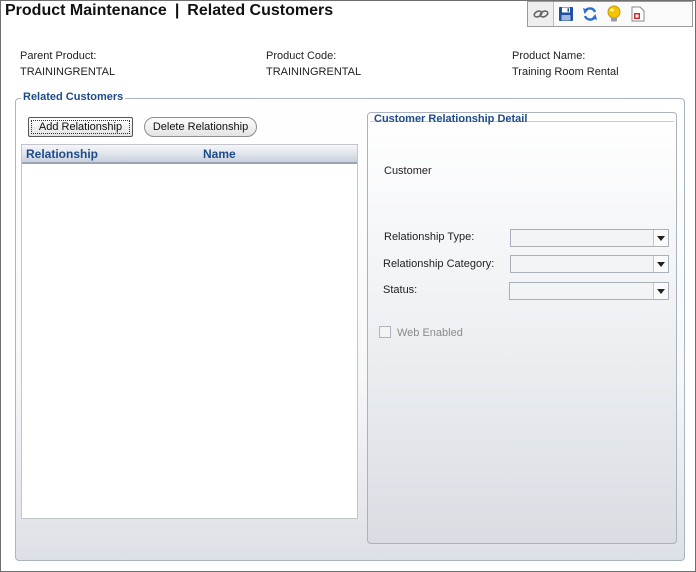 The image size is (696, 572). What do you see at coordinates (313, 64) in the screenshot?
I see `product-code-info: Product Code: TRAININGRENTAL` at bounding box center [313, 64].